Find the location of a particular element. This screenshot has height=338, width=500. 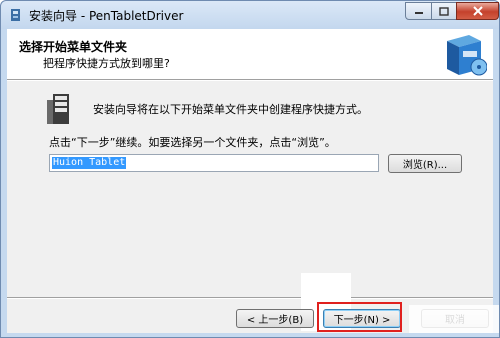

start-menu-folder-icon is located at coordinates (58, 109).